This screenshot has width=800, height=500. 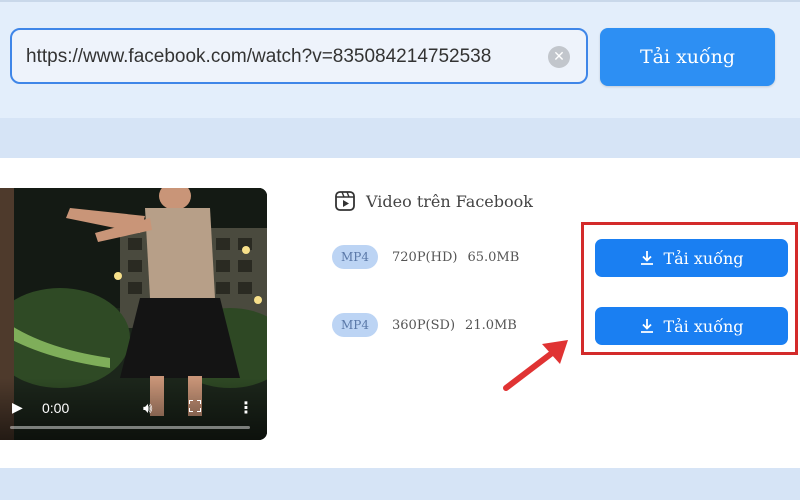 I want to click on section-divider, so click(x=400, y=138).